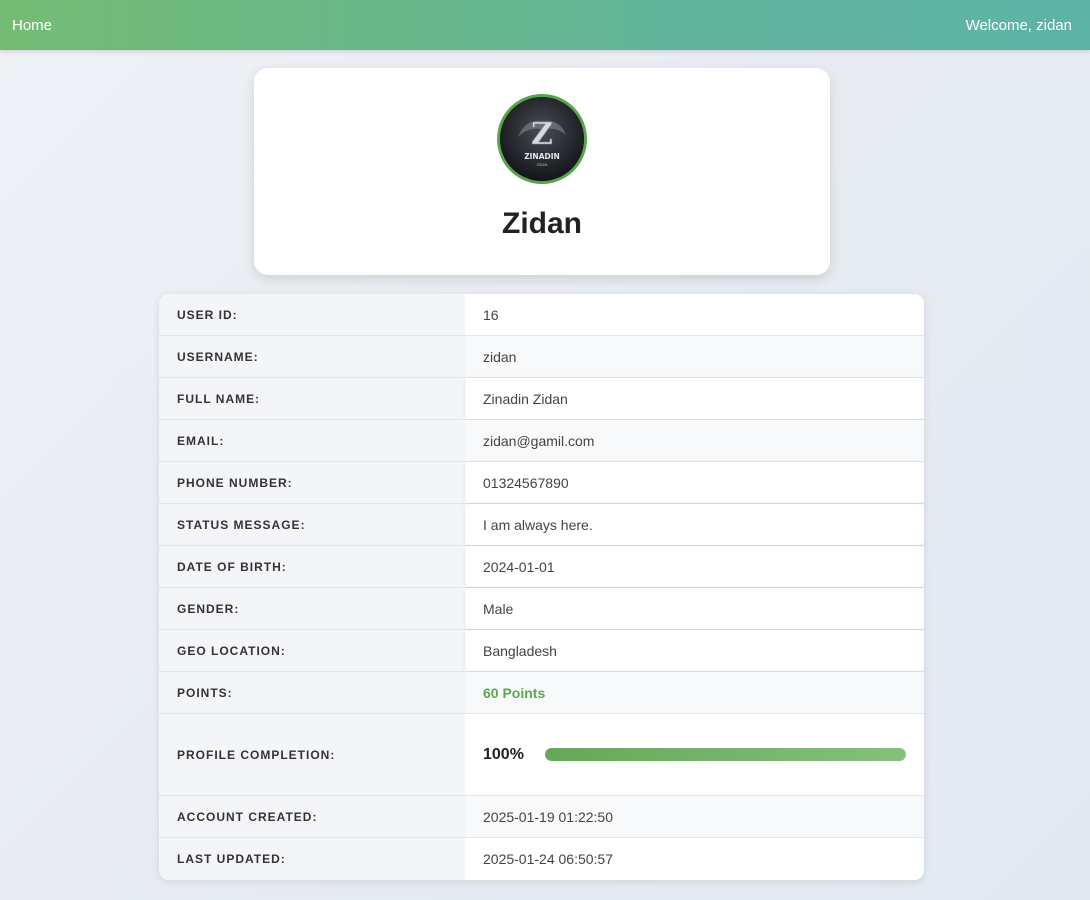 The width and height of the screenshot is (1090, 900). Describe the element at coordinates (312, 482) in the screenshot. I see `row-label: PHONE NUMBER:` at that location.